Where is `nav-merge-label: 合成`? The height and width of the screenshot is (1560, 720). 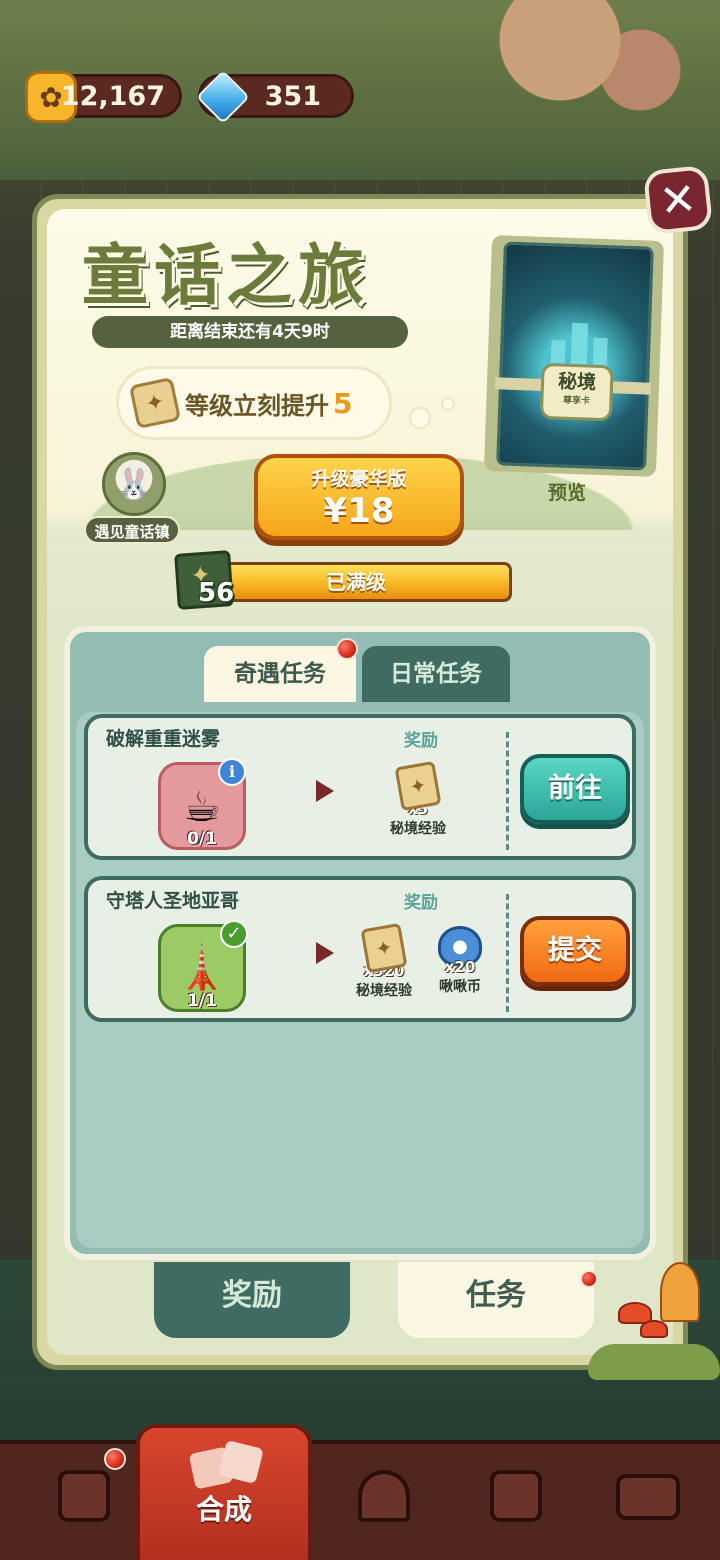
nav-merge-label: 合成 is located at coordinates (223, 1509).